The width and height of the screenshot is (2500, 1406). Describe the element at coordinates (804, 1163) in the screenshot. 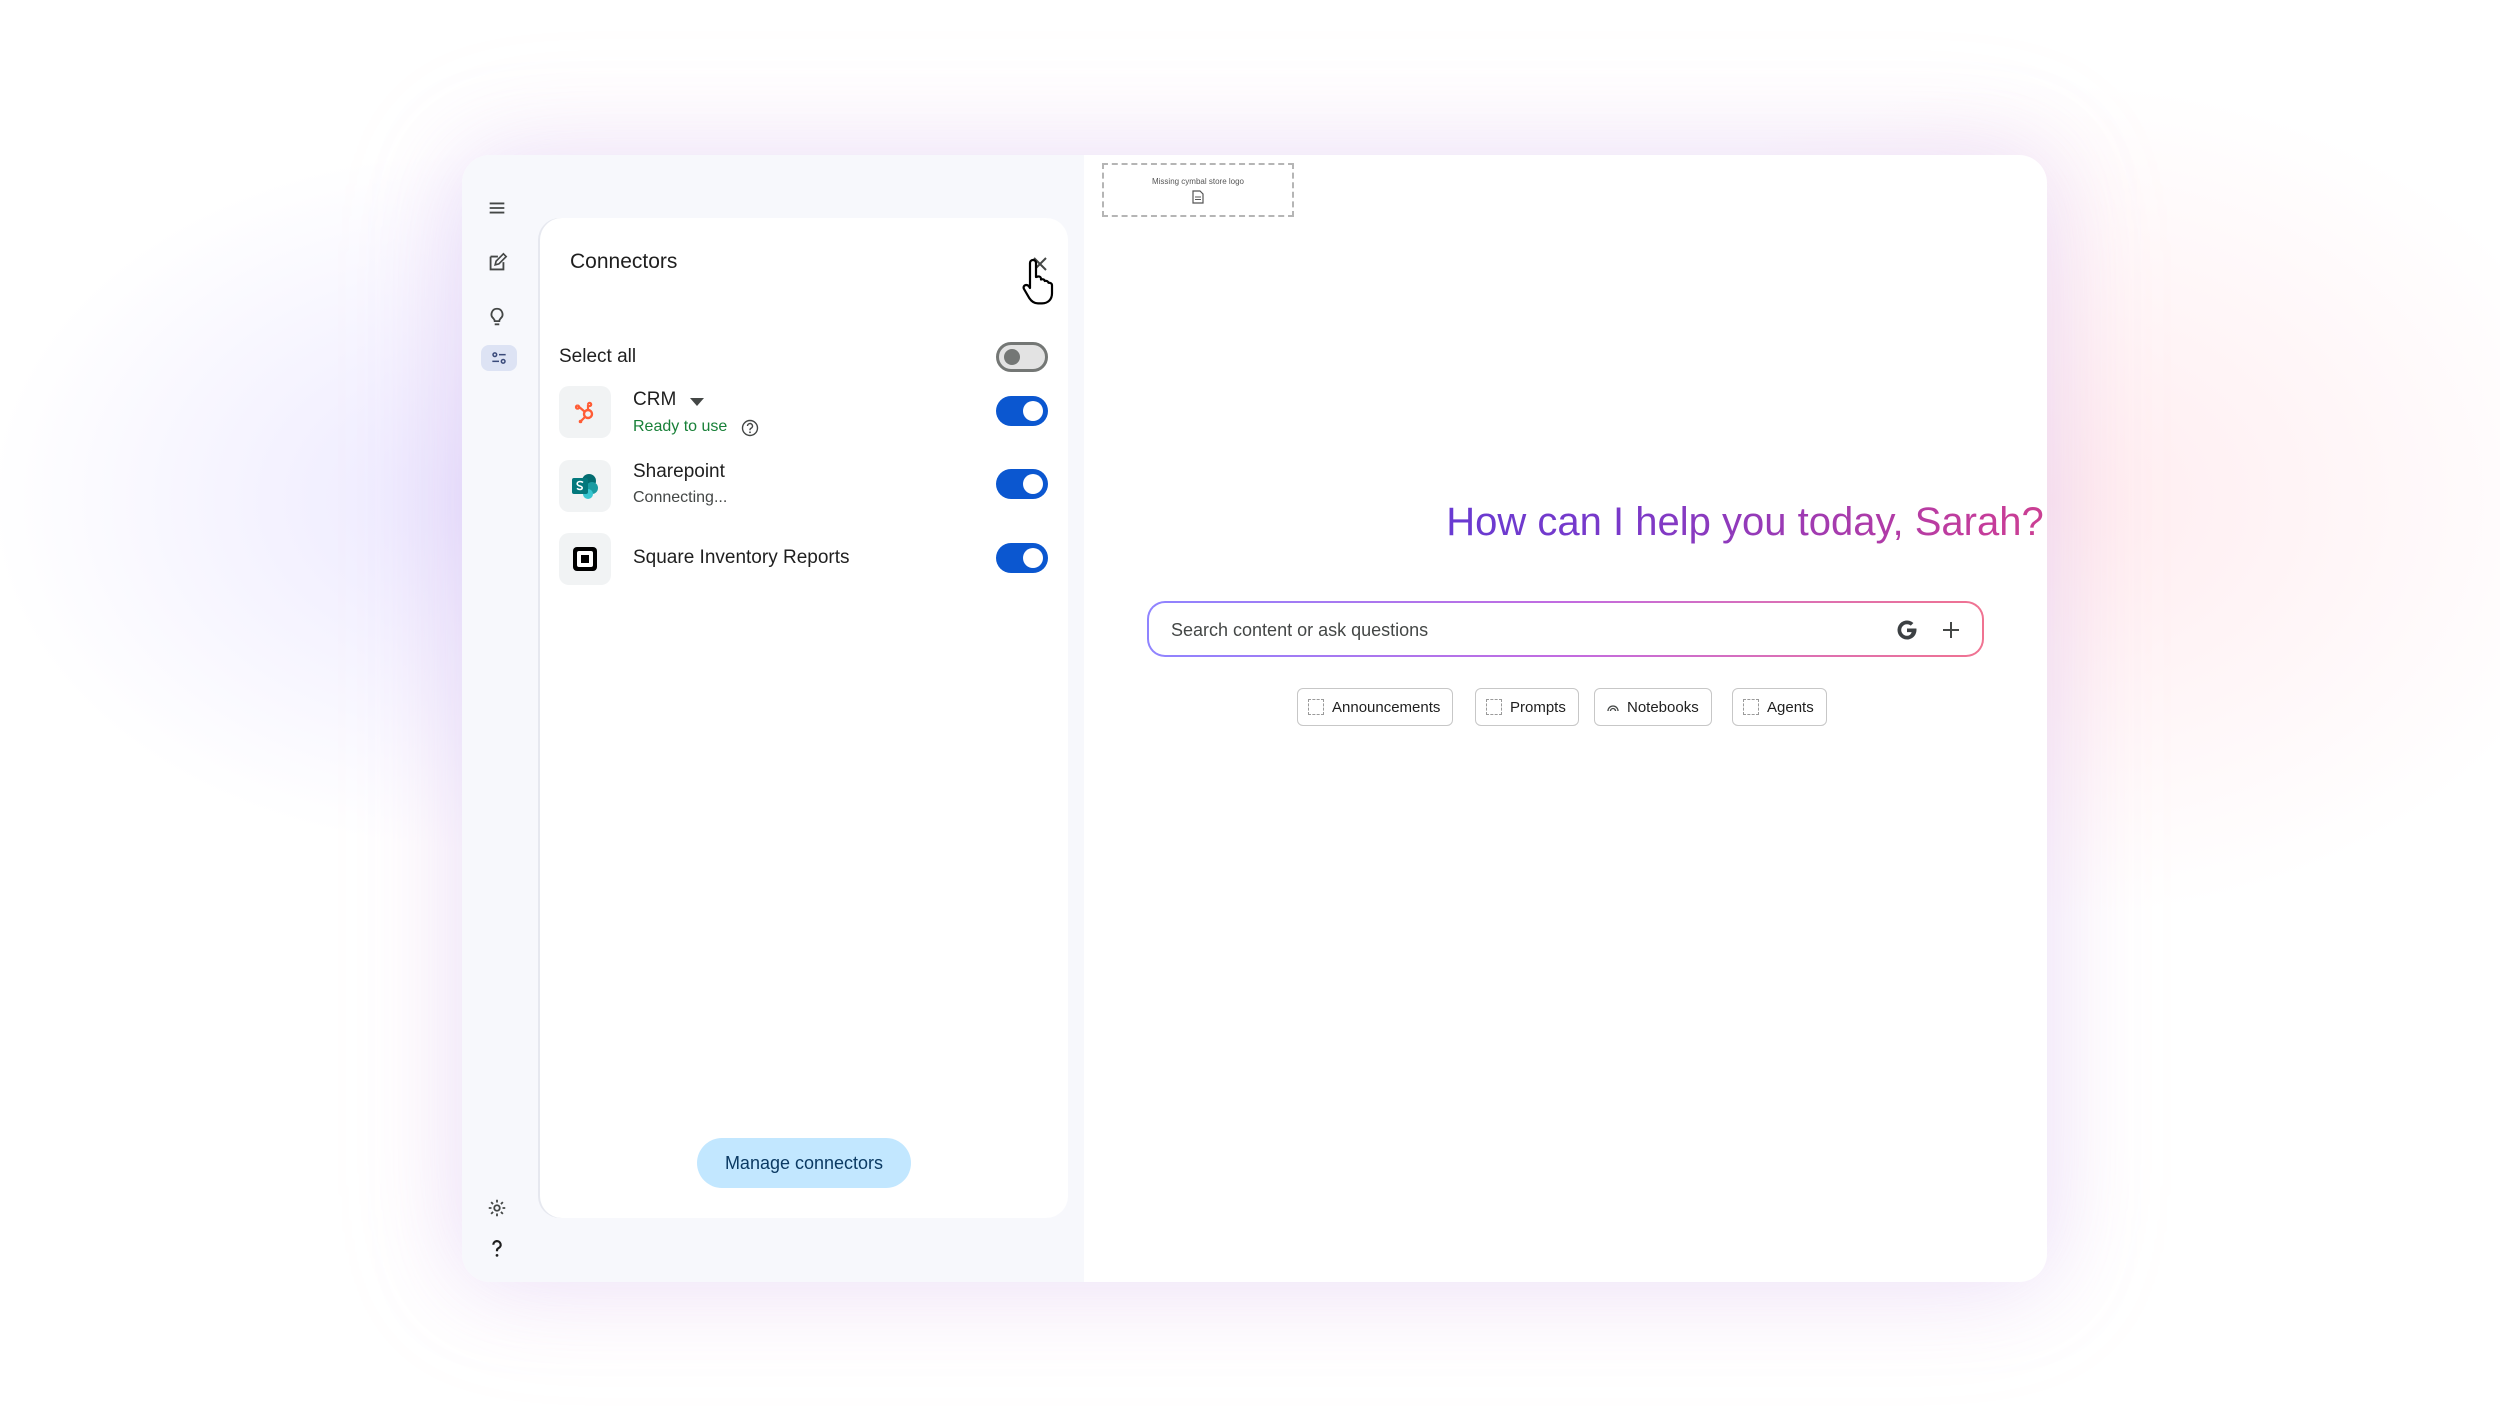

I see `manage-connectors-button: Manage connectors` at that location.